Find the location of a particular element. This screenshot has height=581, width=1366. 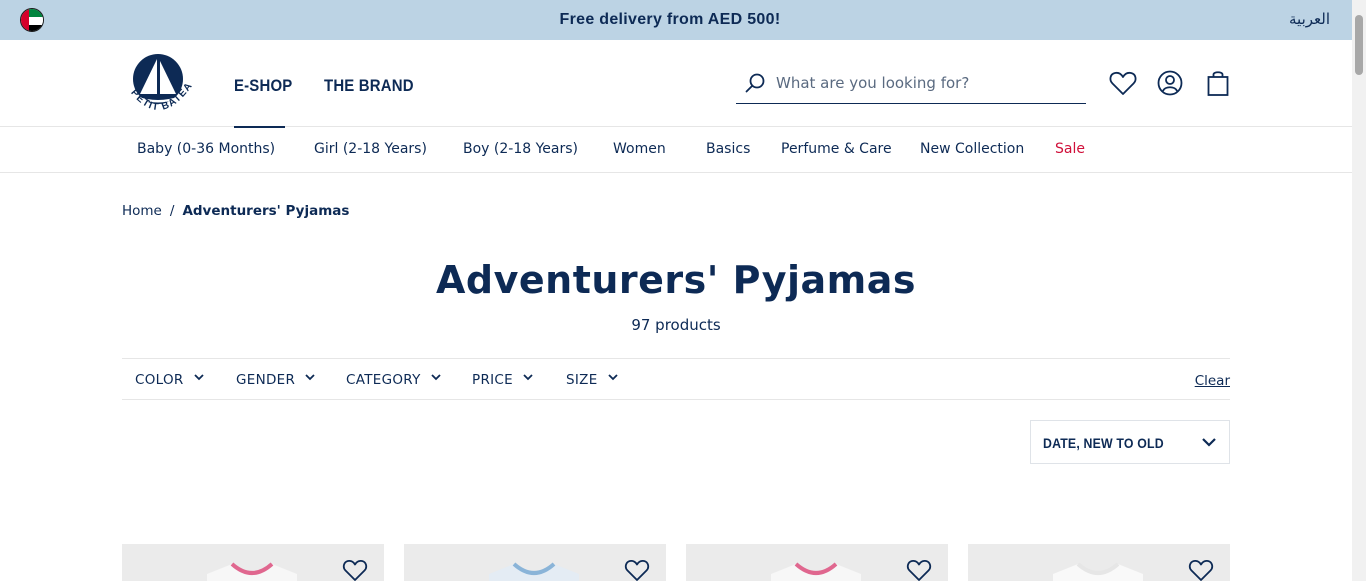

category-boy: Boy (2-18 Years) is located at coordinates (520, 149).